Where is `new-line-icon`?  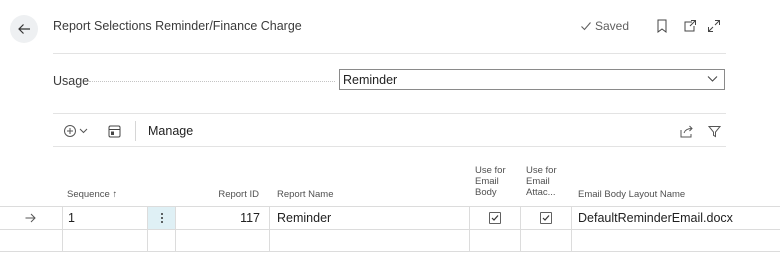
new-line-icon is located at coordinates (69, 131).